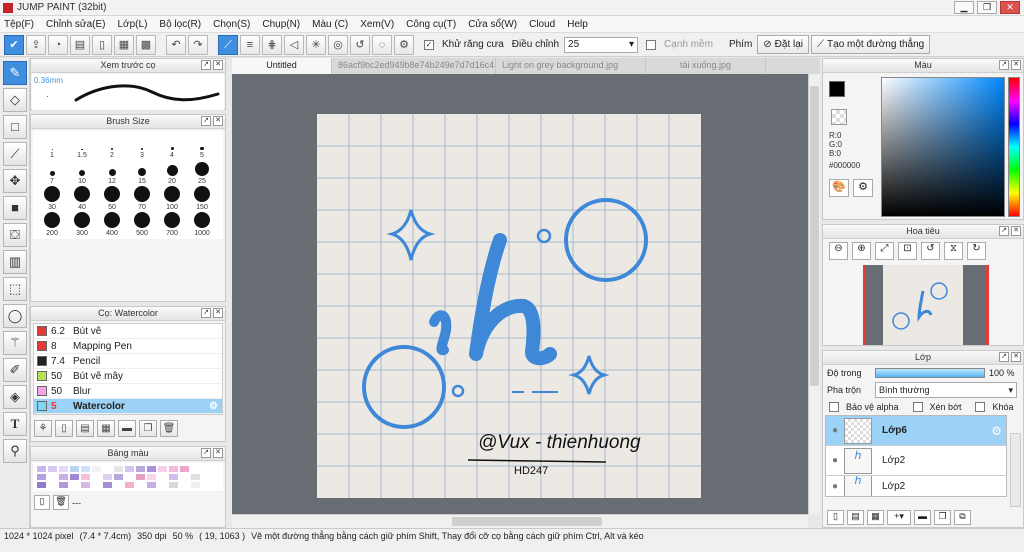 This screenshot has width=1024, height=552. I want to click on fill-rect-tool-icon: ■, so click(15, 208).